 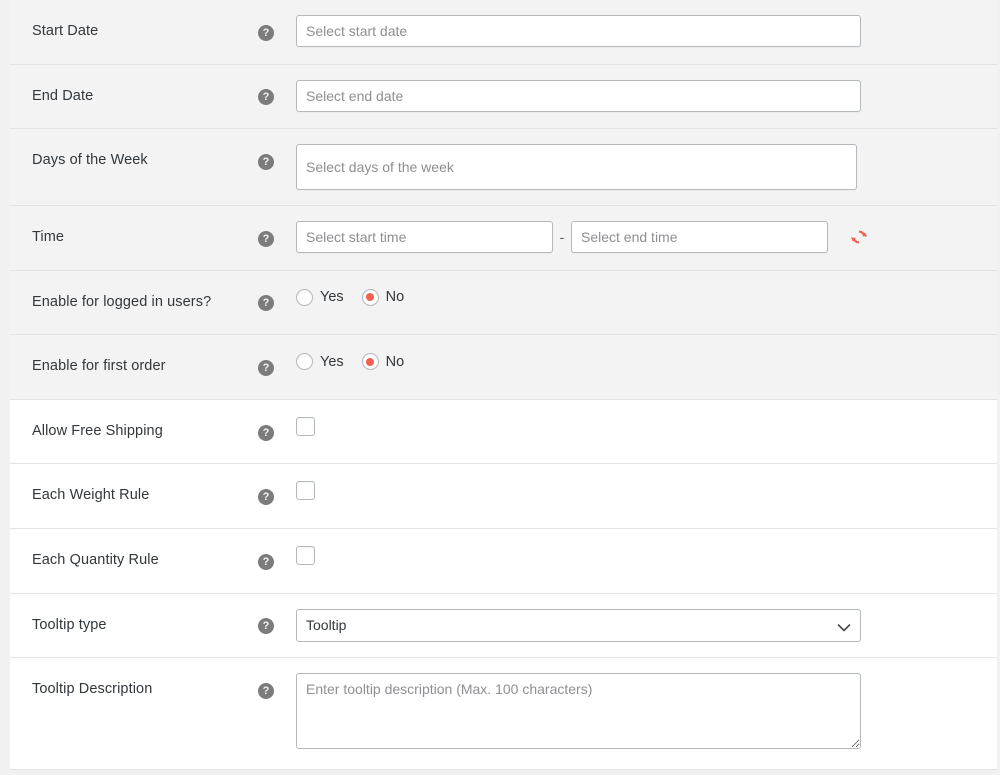 What do you see at coordinates (63, 95) in the screenshot?
I see `row-label-end-date: End Date` at bounding box center [63, 95].